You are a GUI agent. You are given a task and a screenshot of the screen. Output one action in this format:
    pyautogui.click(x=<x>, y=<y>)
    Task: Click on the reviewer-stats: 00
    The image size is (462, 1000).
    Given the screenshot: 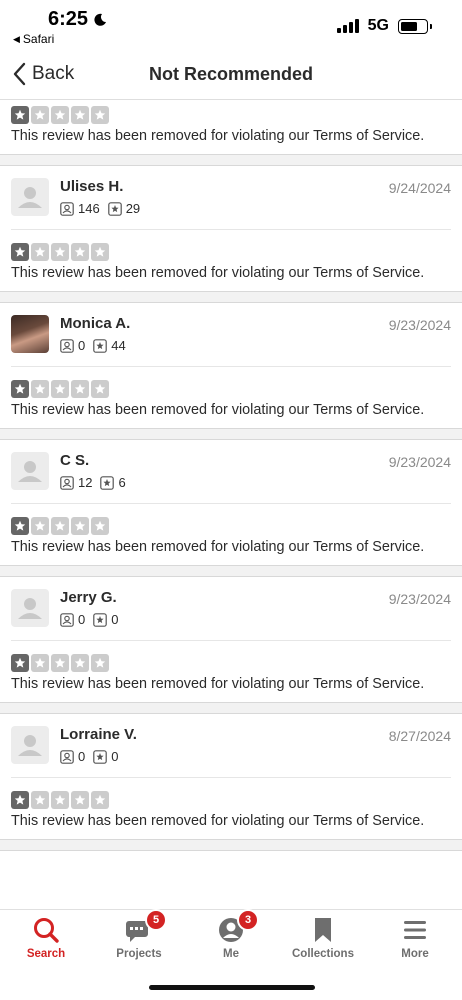 What is the action you would take?
    pyautogui.click(x=93, y=756)
    